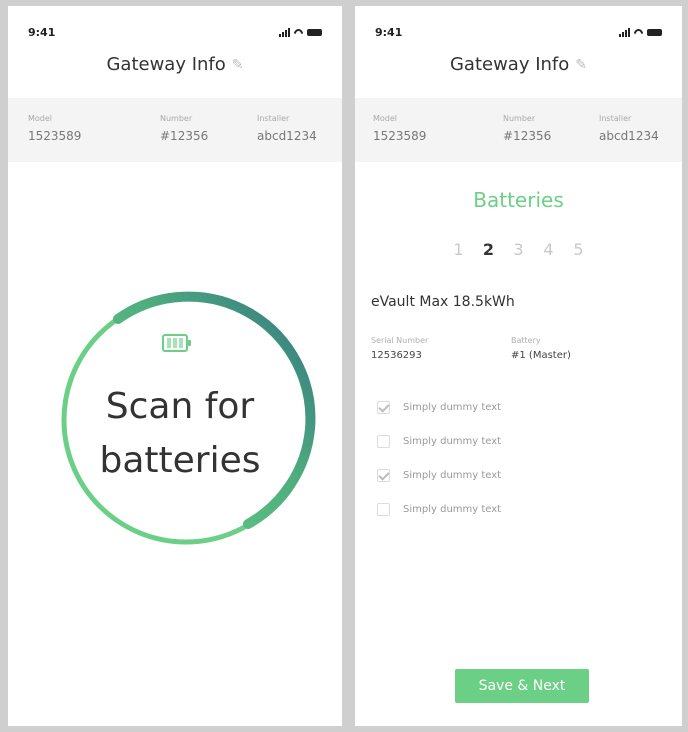 This screenshot has height=732, width=688. Describe the element at coordinates (399, 348) in the screenshot. I see `spec-serial-number: Serial Number 12536293` at that location.